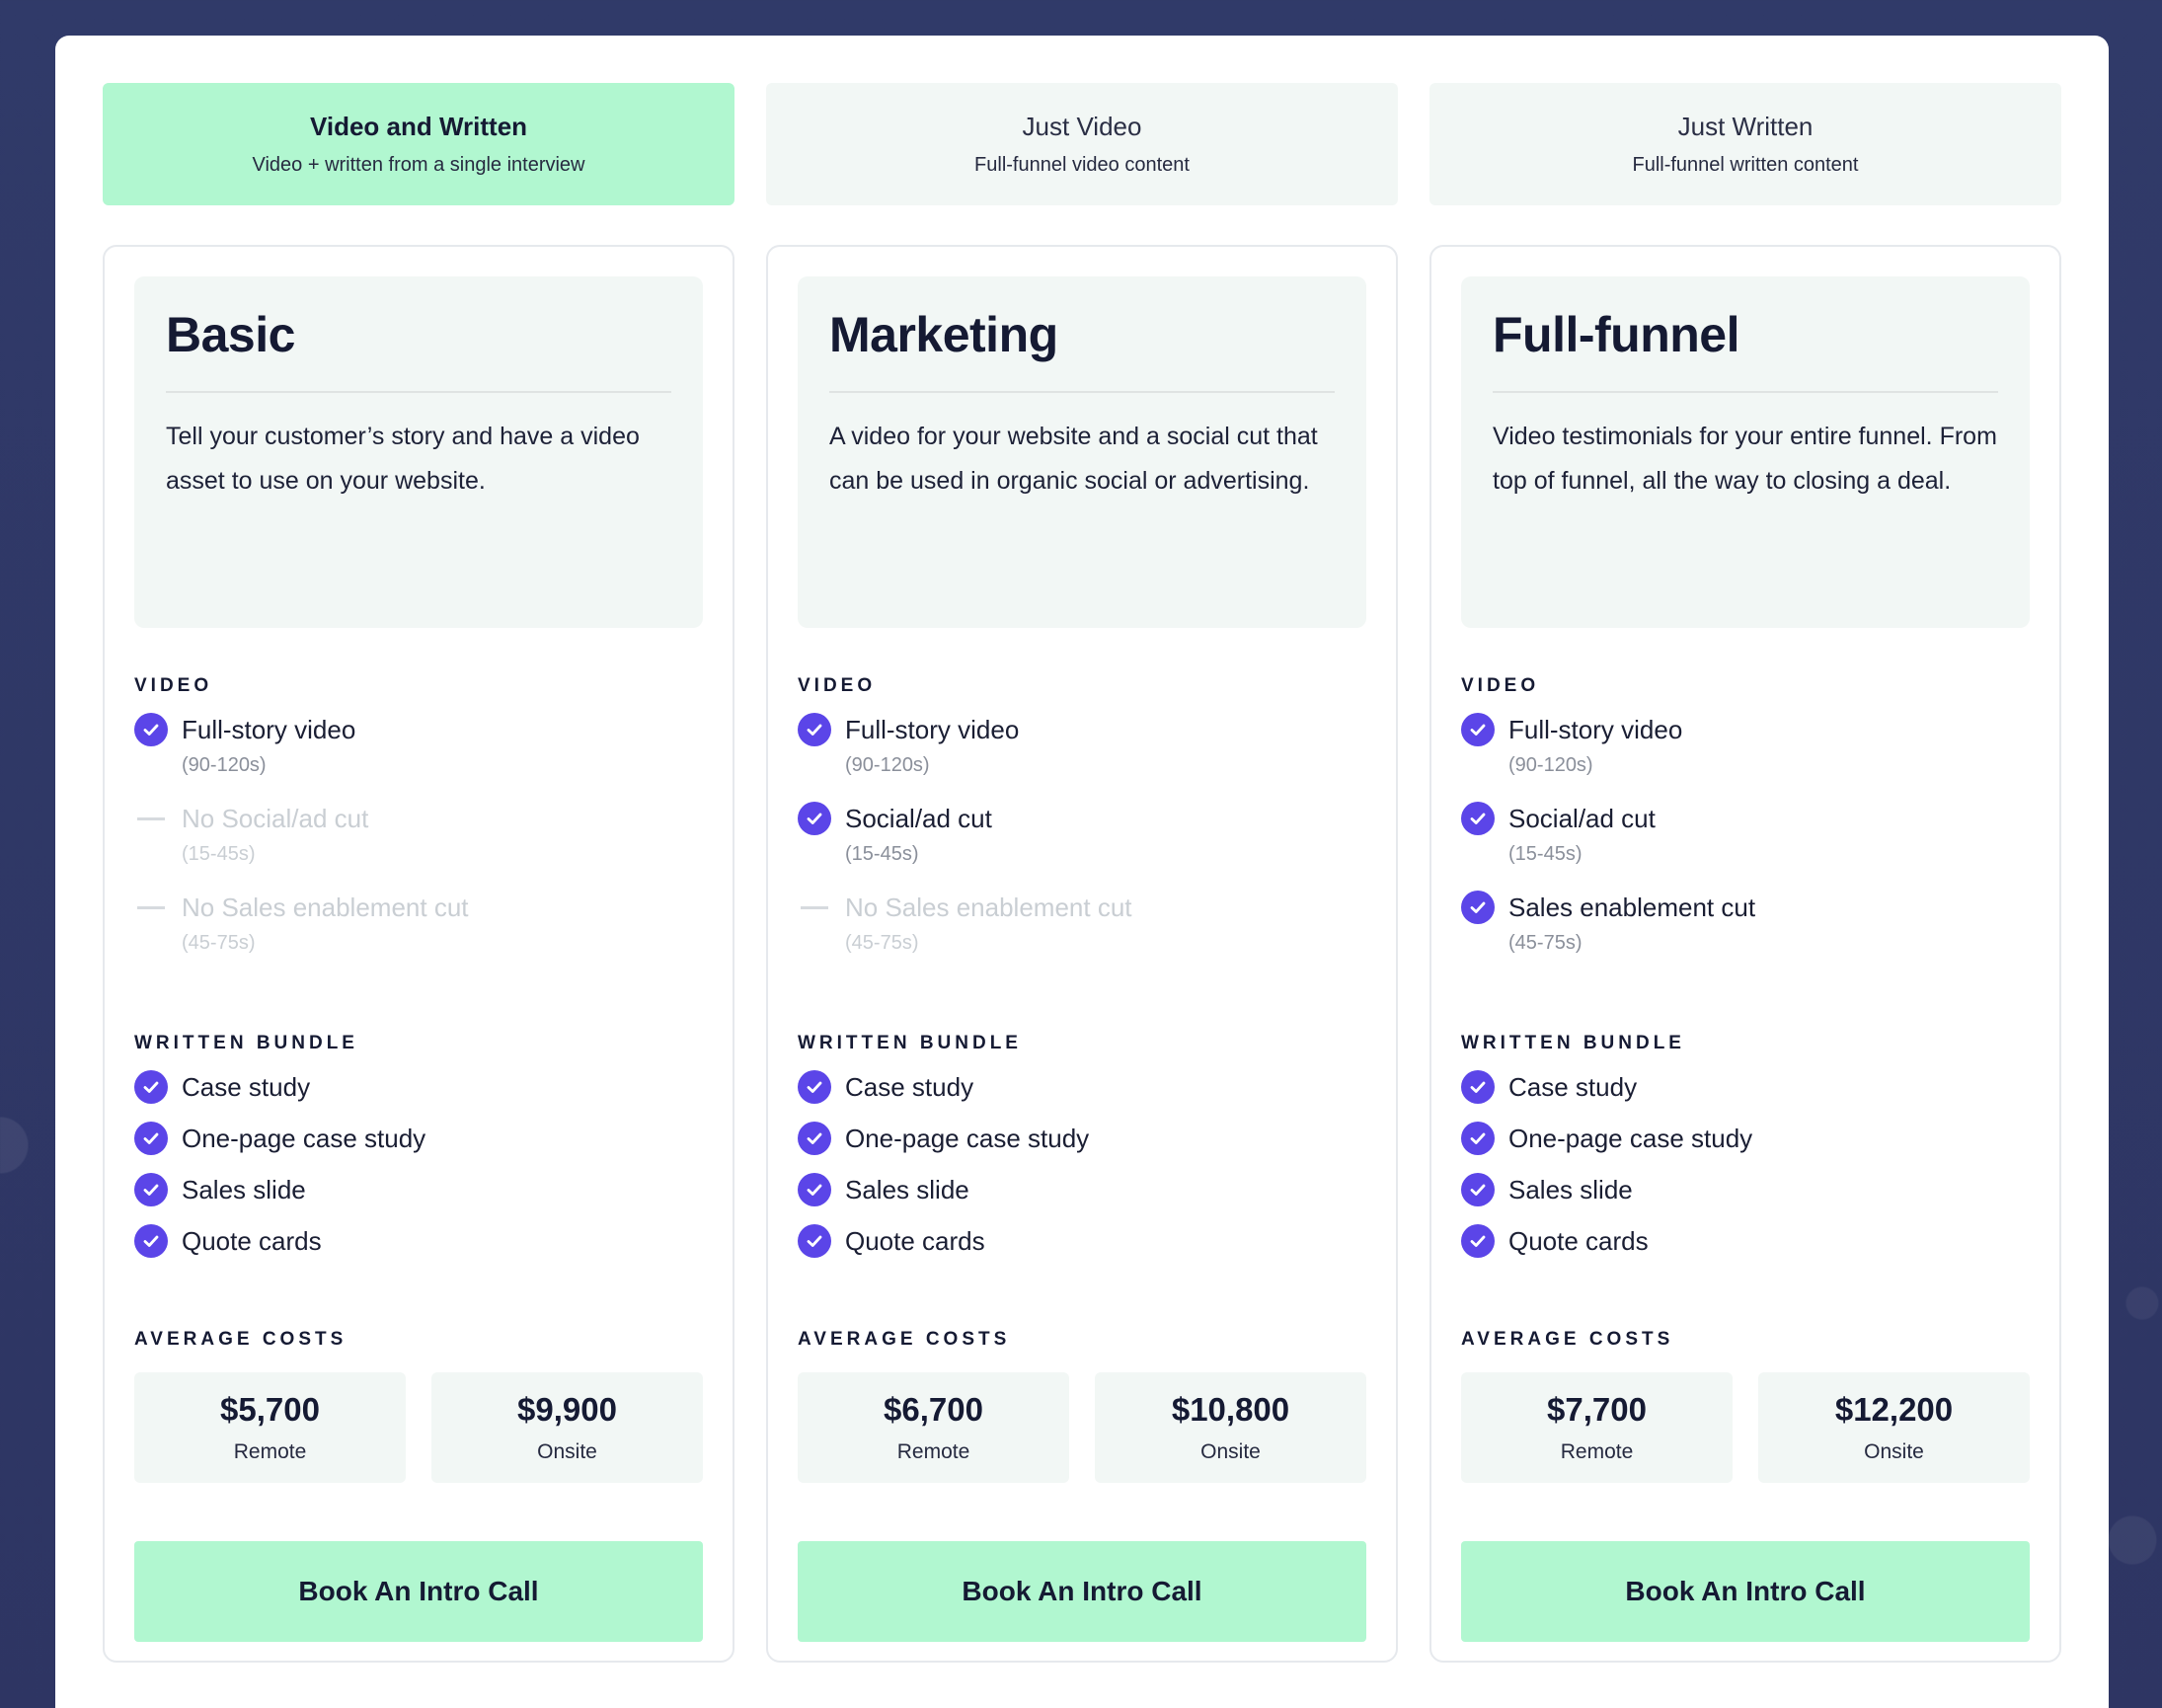  I want to click on cost-type: Onsite, so click(1894, 1451).